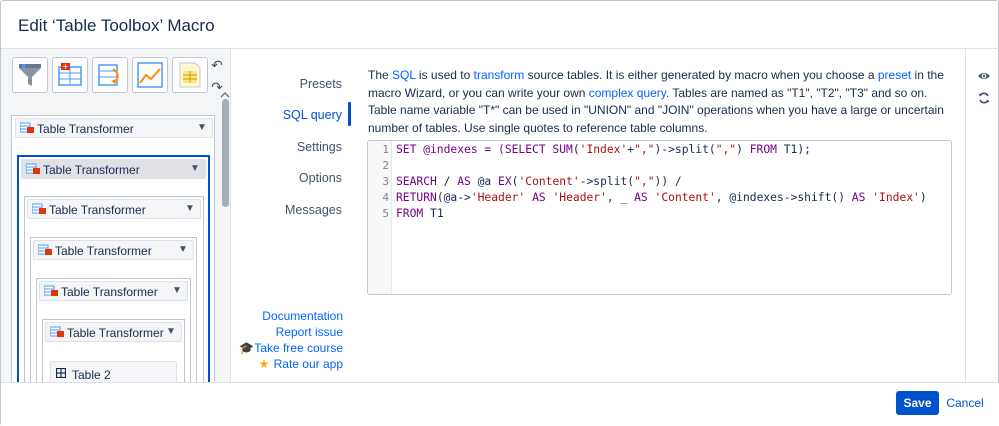 The height and width of the screenshot is (426, 999). I want to click on eye-icon, so click(984, 76).